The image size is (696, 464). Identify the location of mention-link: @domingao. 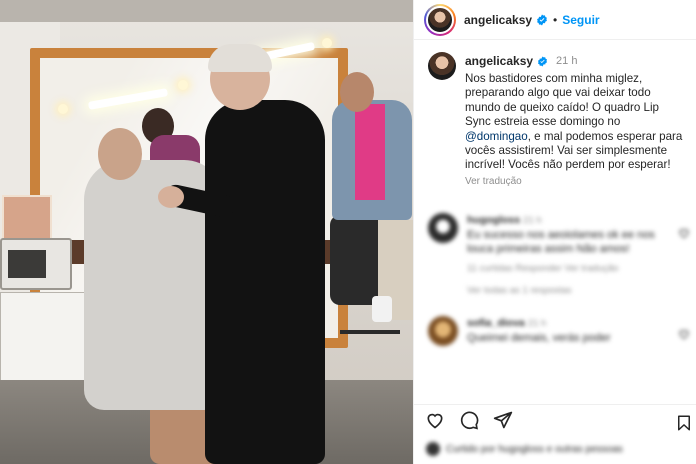
(496, 136).